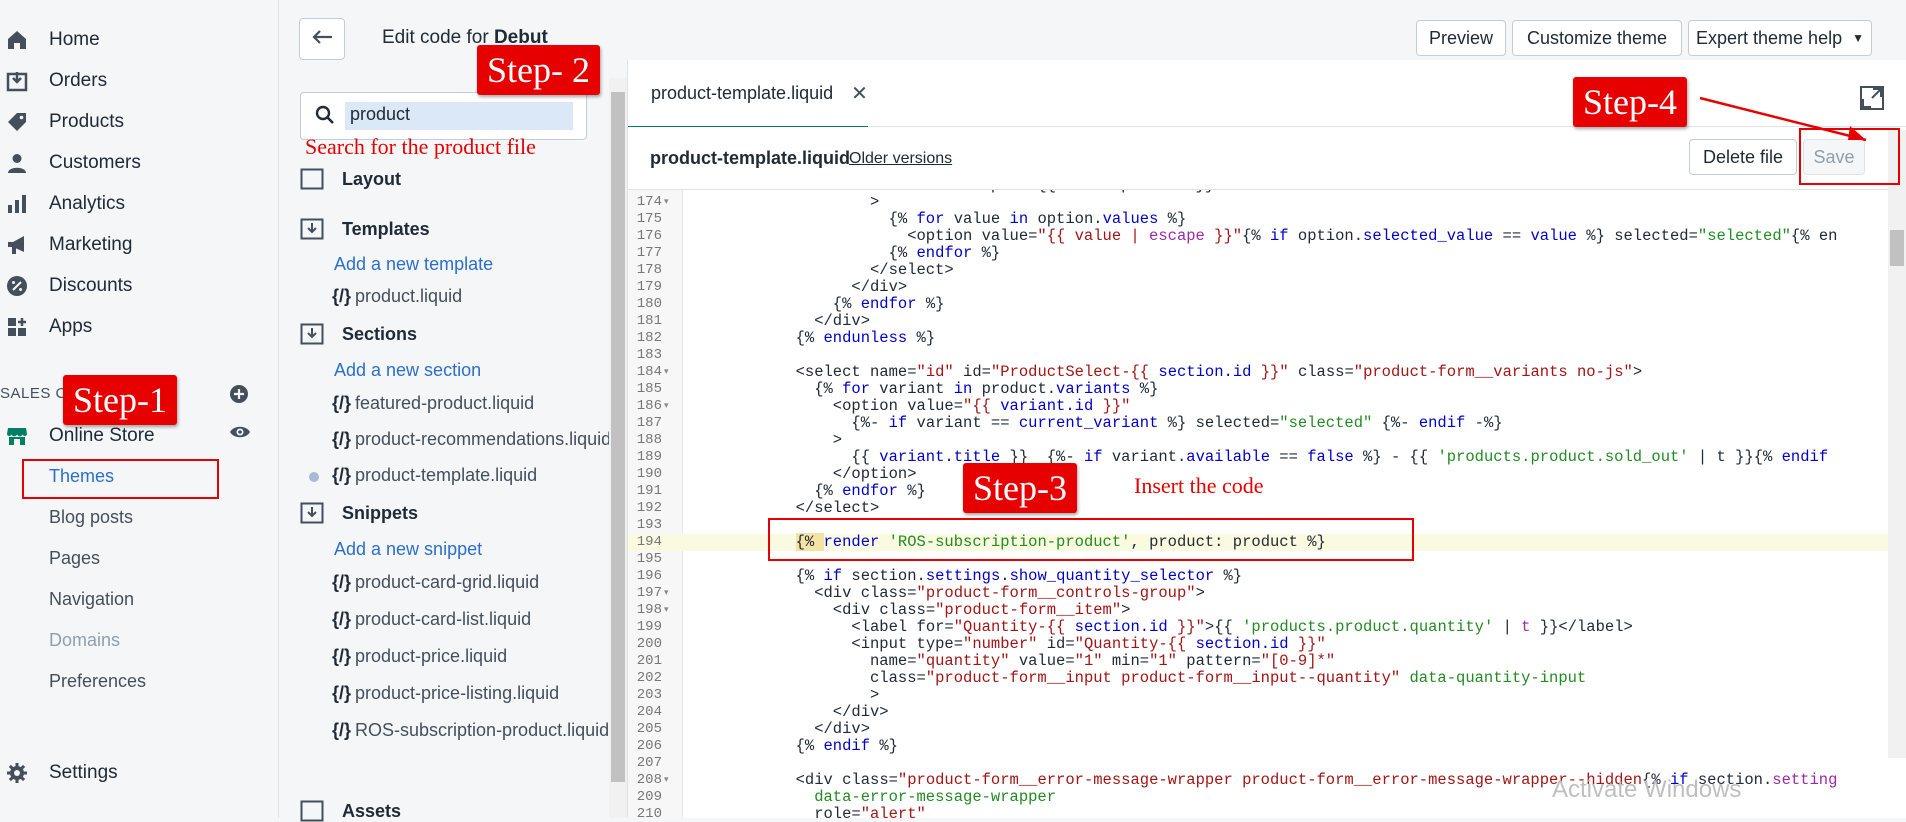 The height and width of the screenshot is (822, 1906). I want to click on code-line: 210 role="alert", so click(1267, 812).